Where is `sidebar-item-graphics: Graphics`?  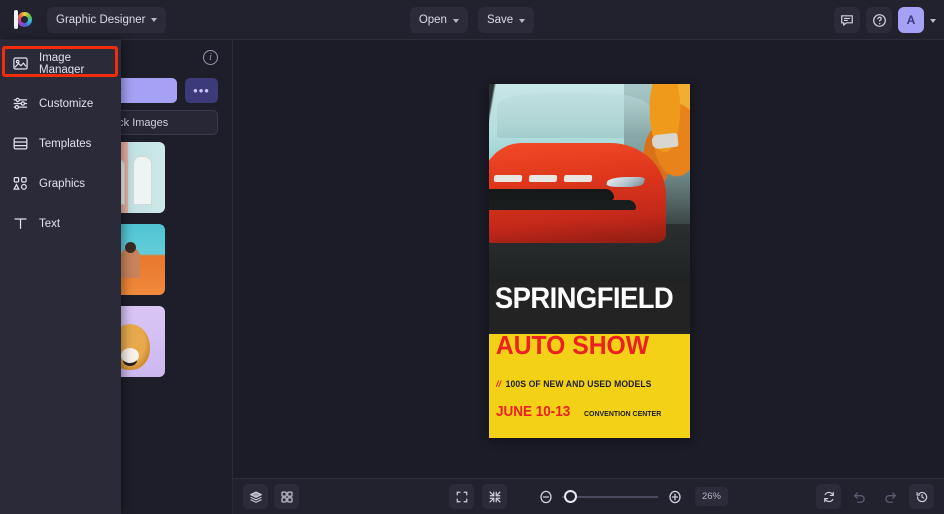 sidebar-item-graphics: Graphics is located at coordinates (60, 183).